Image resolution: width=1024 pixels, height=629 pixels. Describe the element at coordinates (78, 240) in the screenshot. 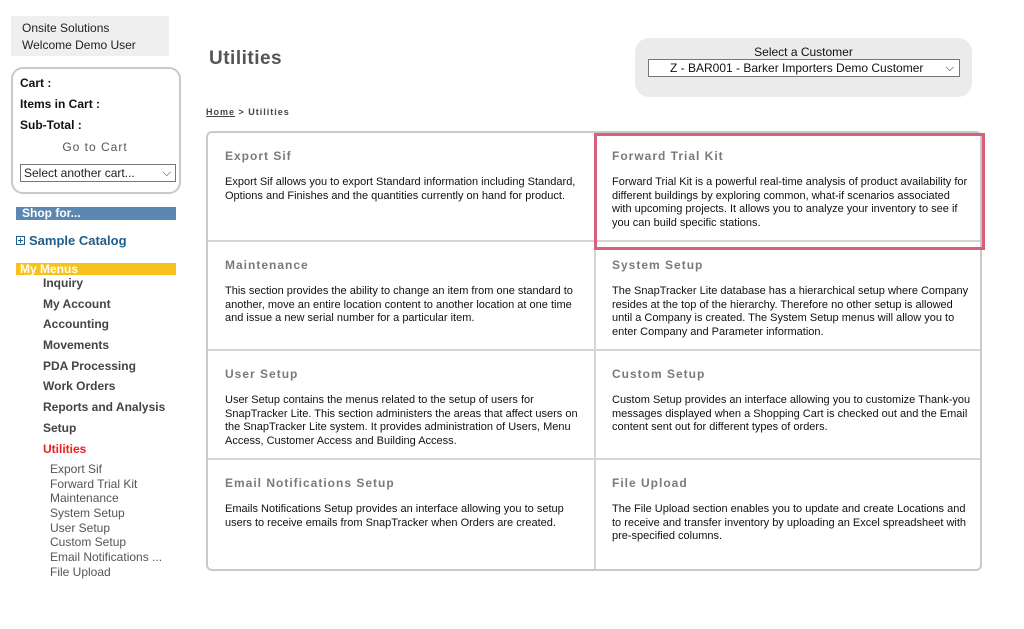

I see `sample-catalog-label: Sample Catalog` at that location.